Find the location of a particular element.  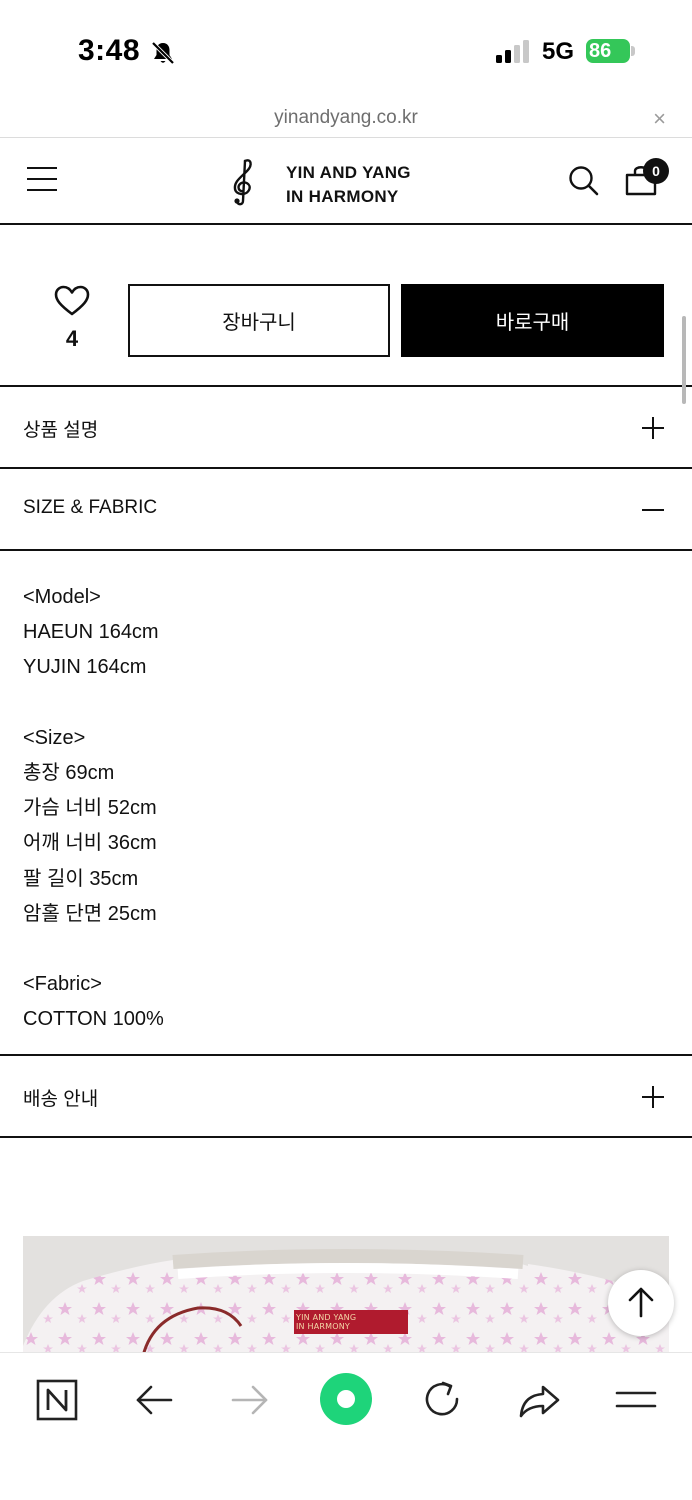

bell-slash-icon is located at coordinates (163, 55).